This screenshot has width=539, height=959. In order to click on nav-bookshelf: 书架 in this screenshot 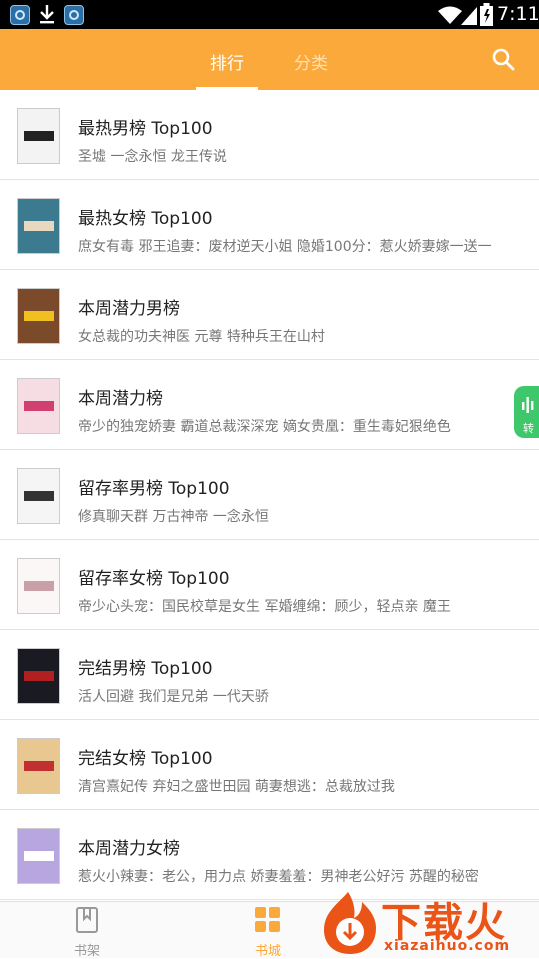, I will do `click(87, 932)`.